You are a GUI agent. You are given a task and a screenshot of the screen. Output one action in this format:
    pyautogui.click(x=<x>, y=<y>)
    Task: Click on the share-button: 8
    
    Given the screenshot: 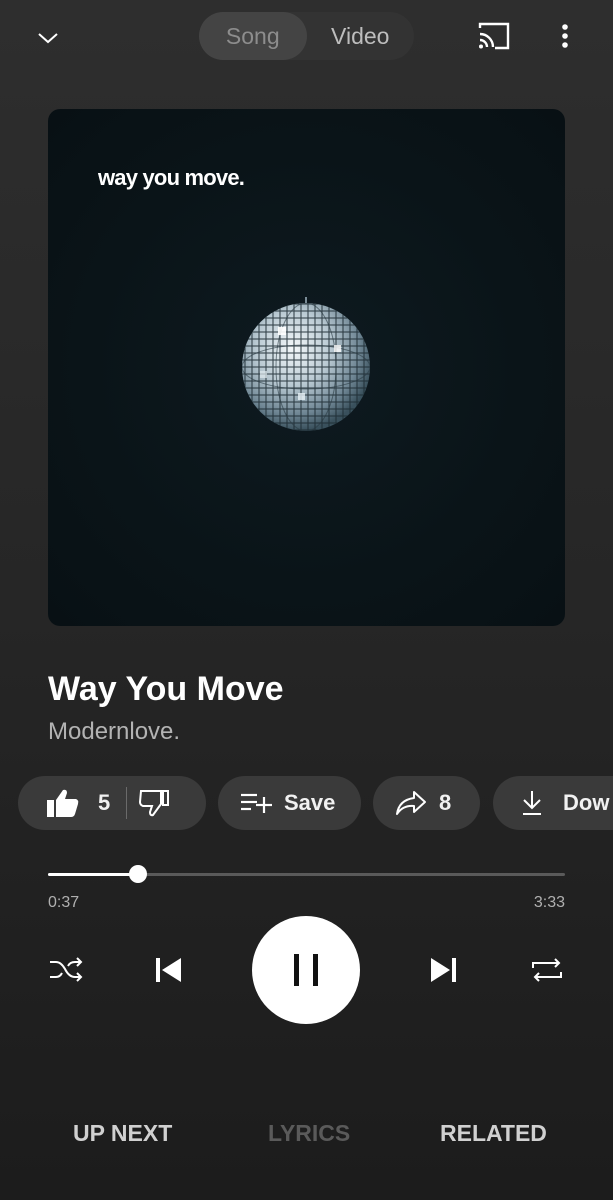 What is the action you would take?
    pyautogui.click(x=426, y=803)
    